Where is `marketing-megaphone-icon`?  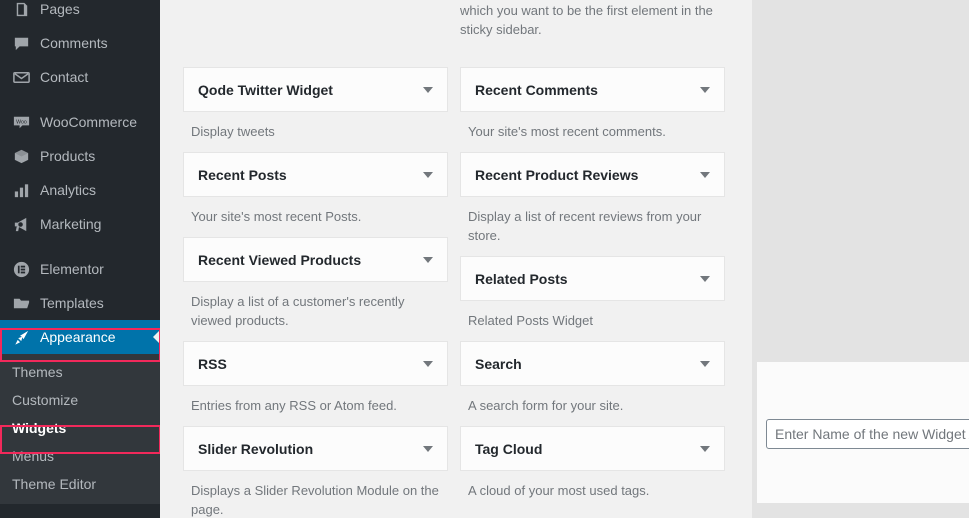 marketing-megaphone-icon is located at coordinates (21, 224).